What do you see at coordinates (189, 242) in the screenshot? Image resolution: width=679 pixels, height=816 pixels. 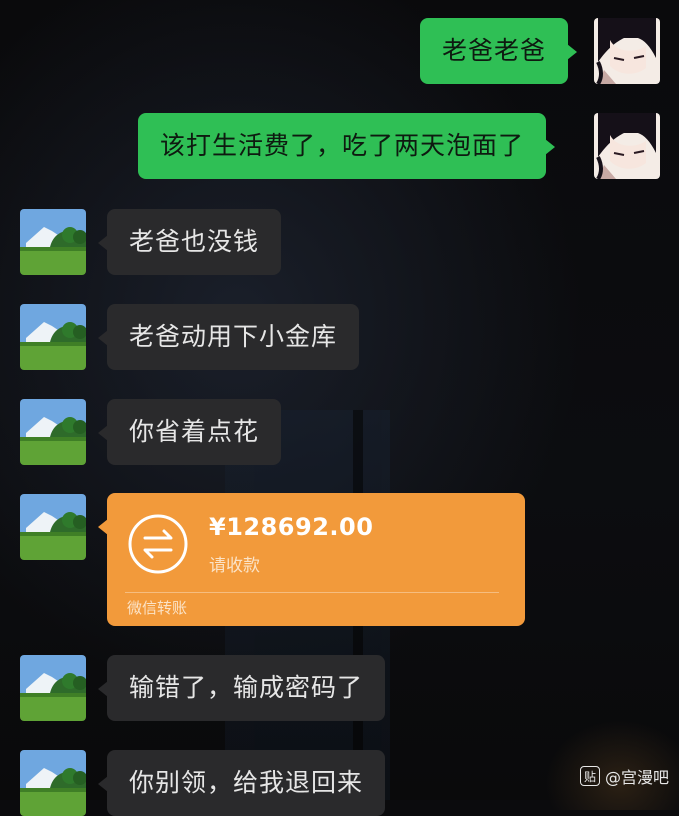 I see `received-message: 老爸也没钱` at bounding box center [189, 242].